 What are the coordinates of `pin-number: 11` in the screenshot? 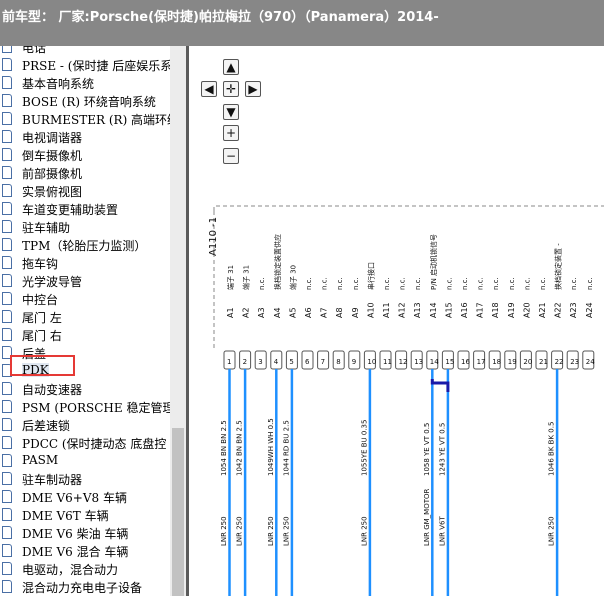 It's located at (387, 362).